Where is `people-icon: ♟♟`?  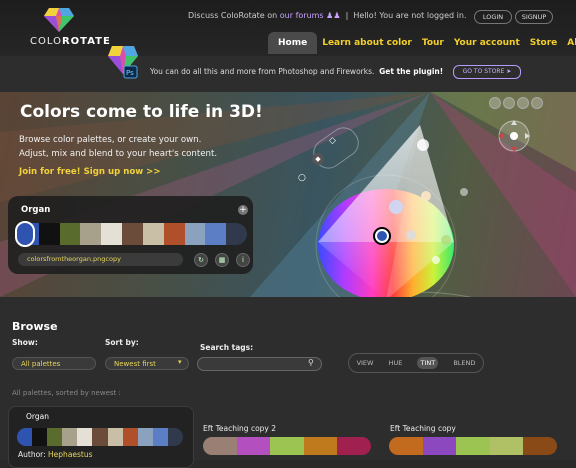 people-icon: ♟♟ is located at coordinates (333, 15).